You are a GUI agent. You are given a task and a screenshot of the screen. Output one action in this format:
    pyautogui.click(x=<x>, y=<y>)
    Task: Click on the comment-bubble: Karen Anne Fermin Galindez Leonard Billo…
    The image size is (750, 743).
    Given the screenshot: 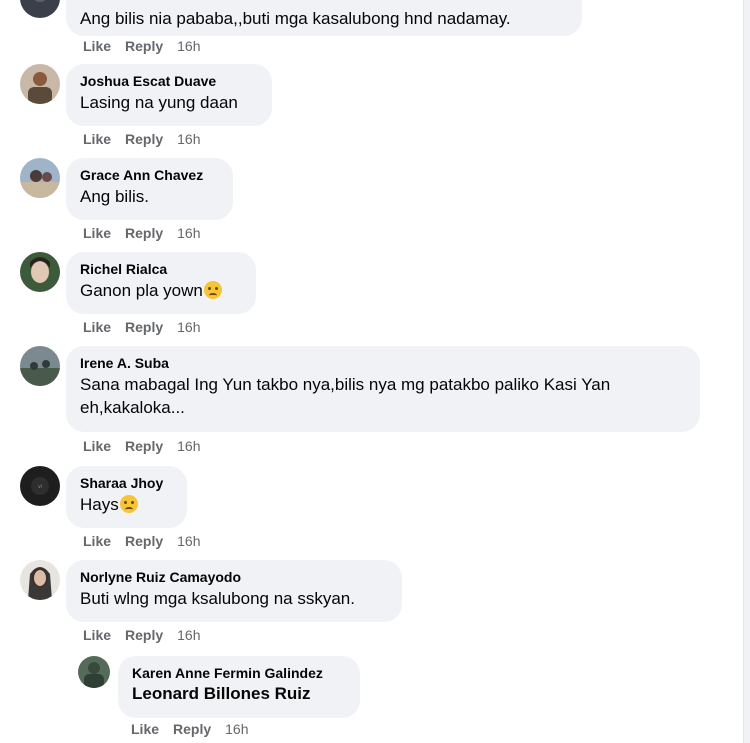 What is the action you would take?
    pyautogui.click(x=239, y=687)
    